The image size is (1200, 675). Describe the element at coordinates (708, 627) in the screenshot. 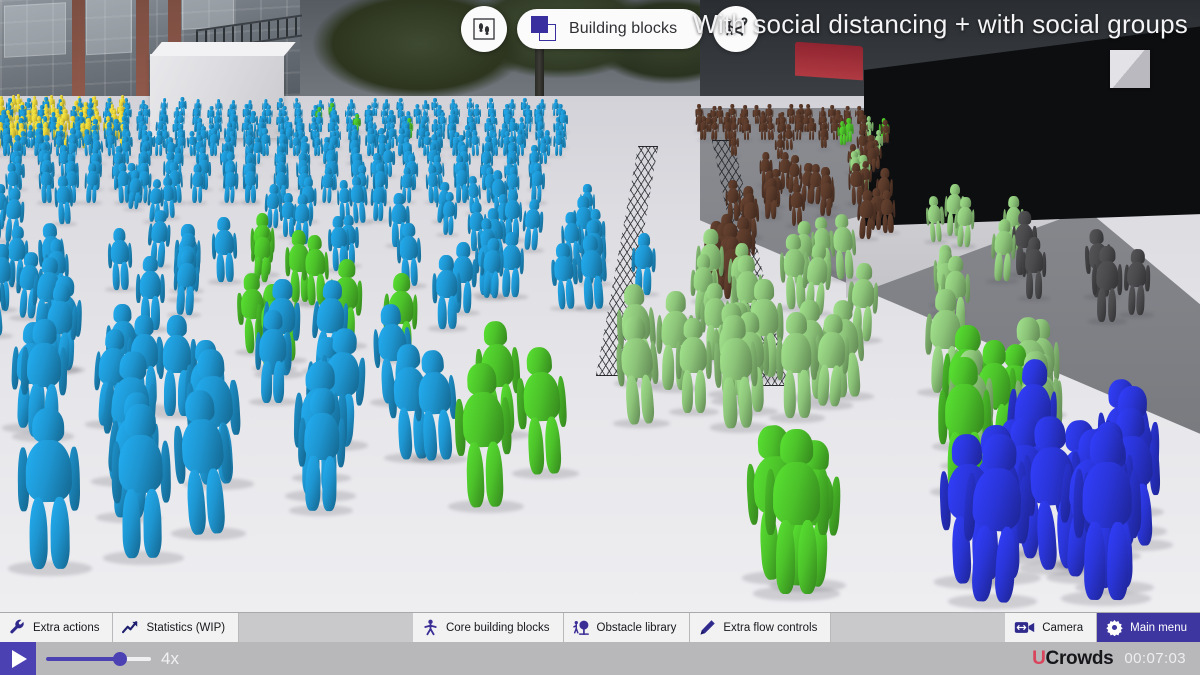

I see `pencil-icon` at that location.